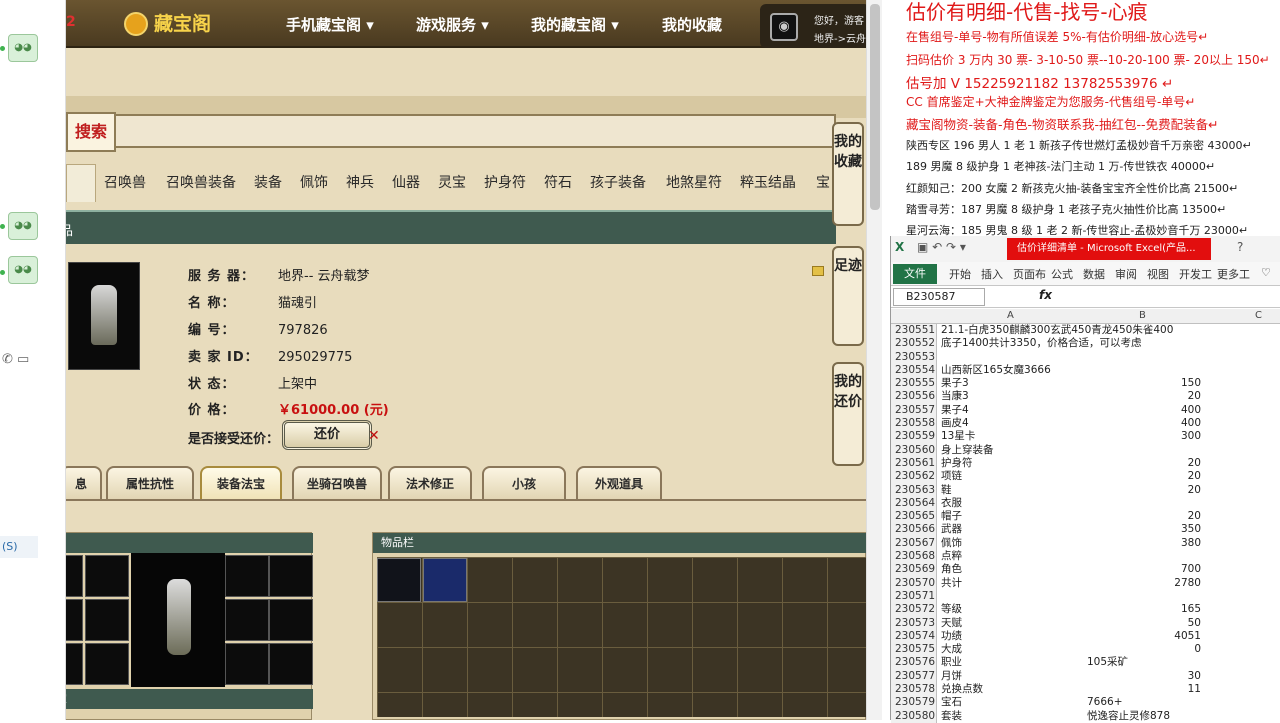  I want to click on cell-a: 天赋, so click(951, 623).